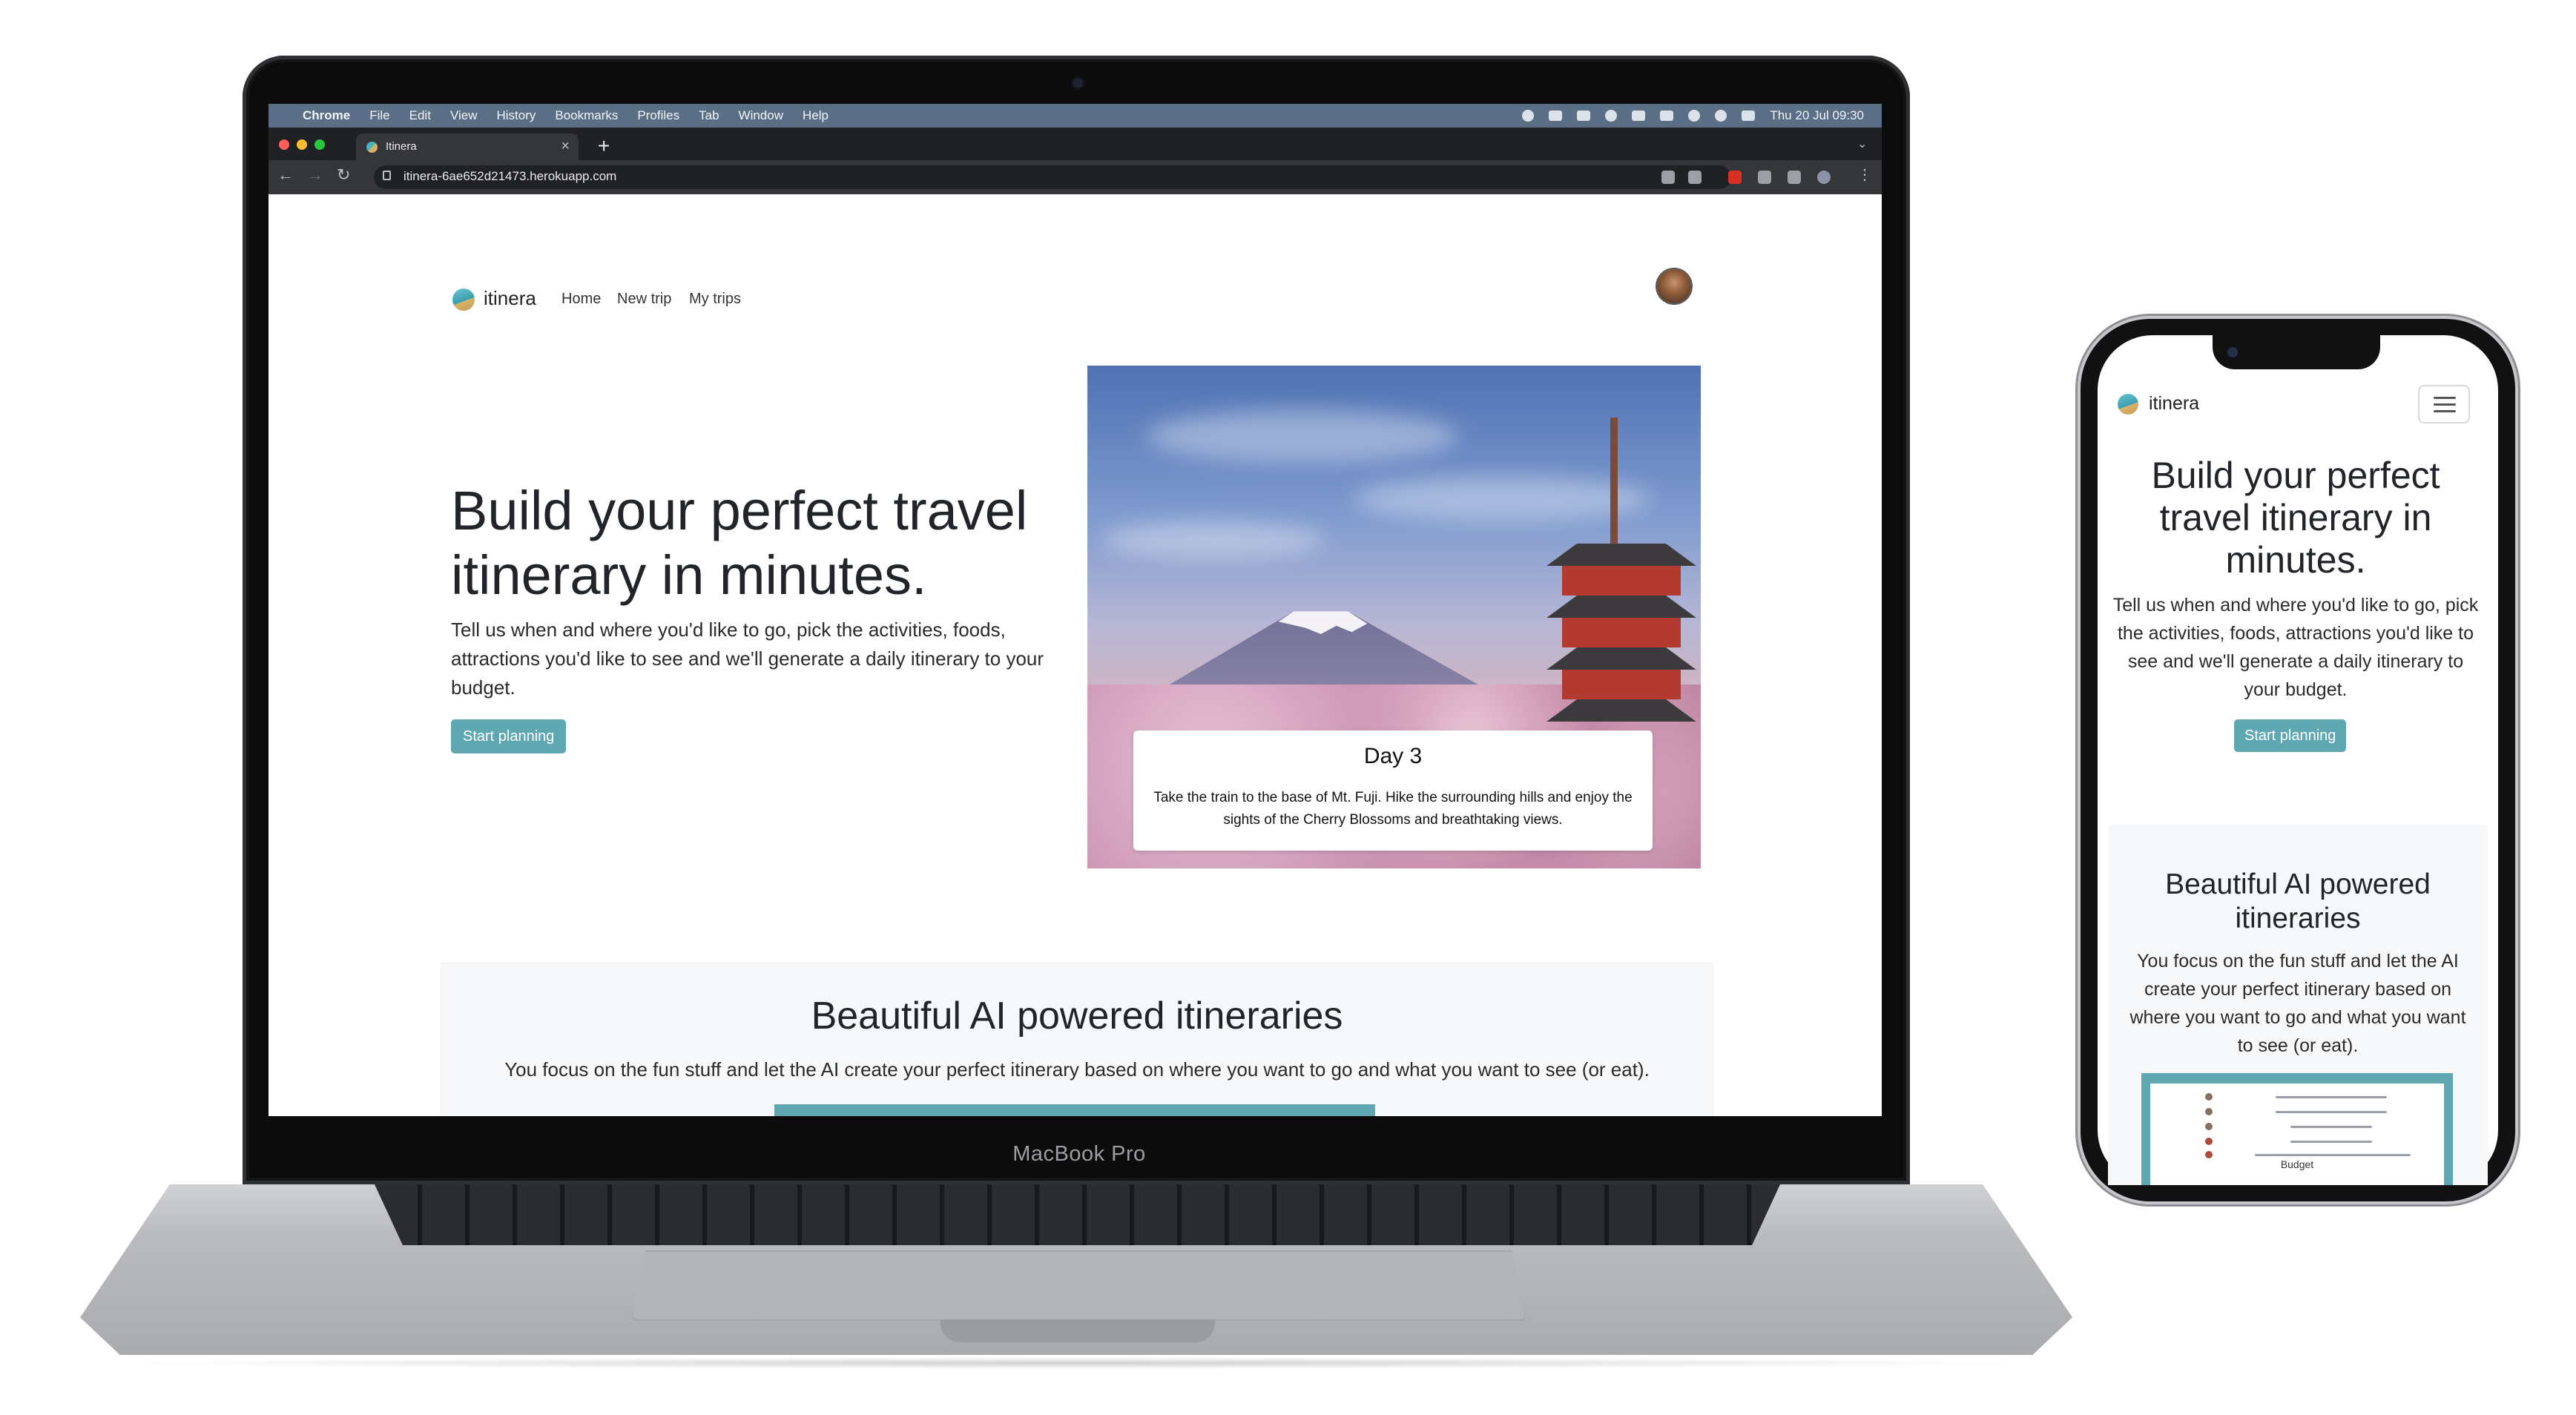 Image resolution: width=2576 pixels, height=1415 pixels. I want to click on phone-start-planning-button: Start planning, so click(2290, 735).